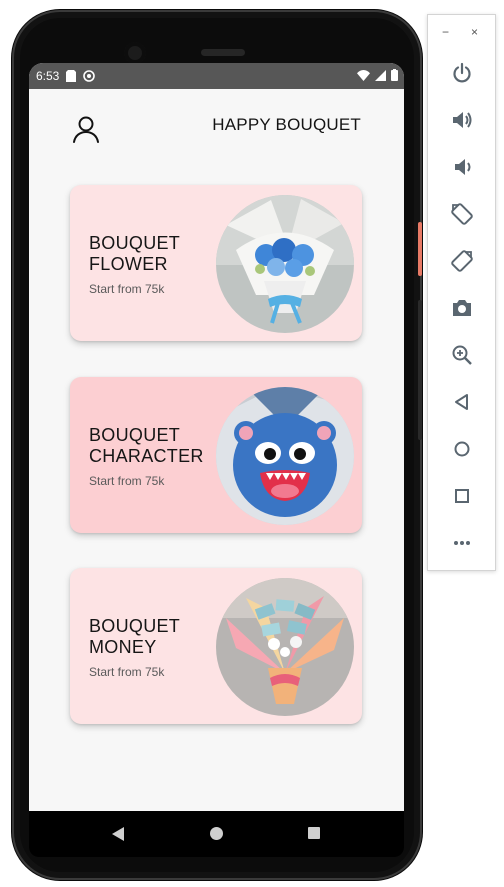  I want to click on more-button, so click(462, 543).